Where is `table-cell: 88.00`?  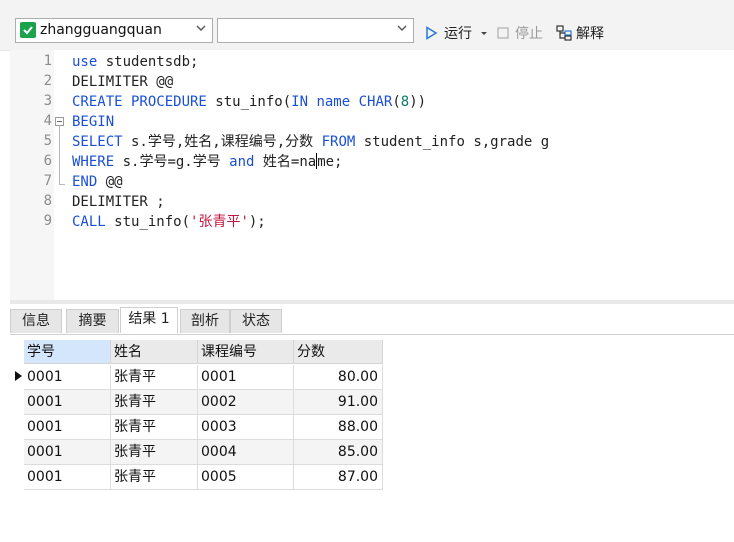
table-cell: 88.00 is located at coordinates (338, 427).